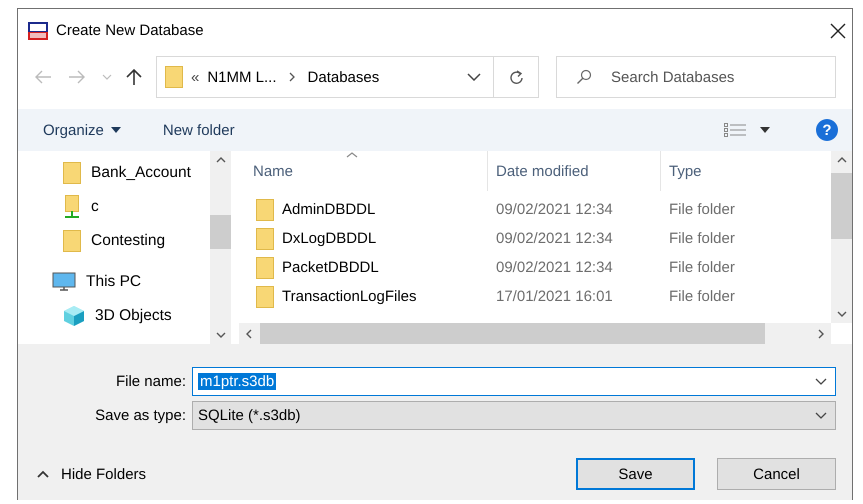 The height and width of the screenshot is (504, 863). I want to click on cube-icon, so click(74, 316).